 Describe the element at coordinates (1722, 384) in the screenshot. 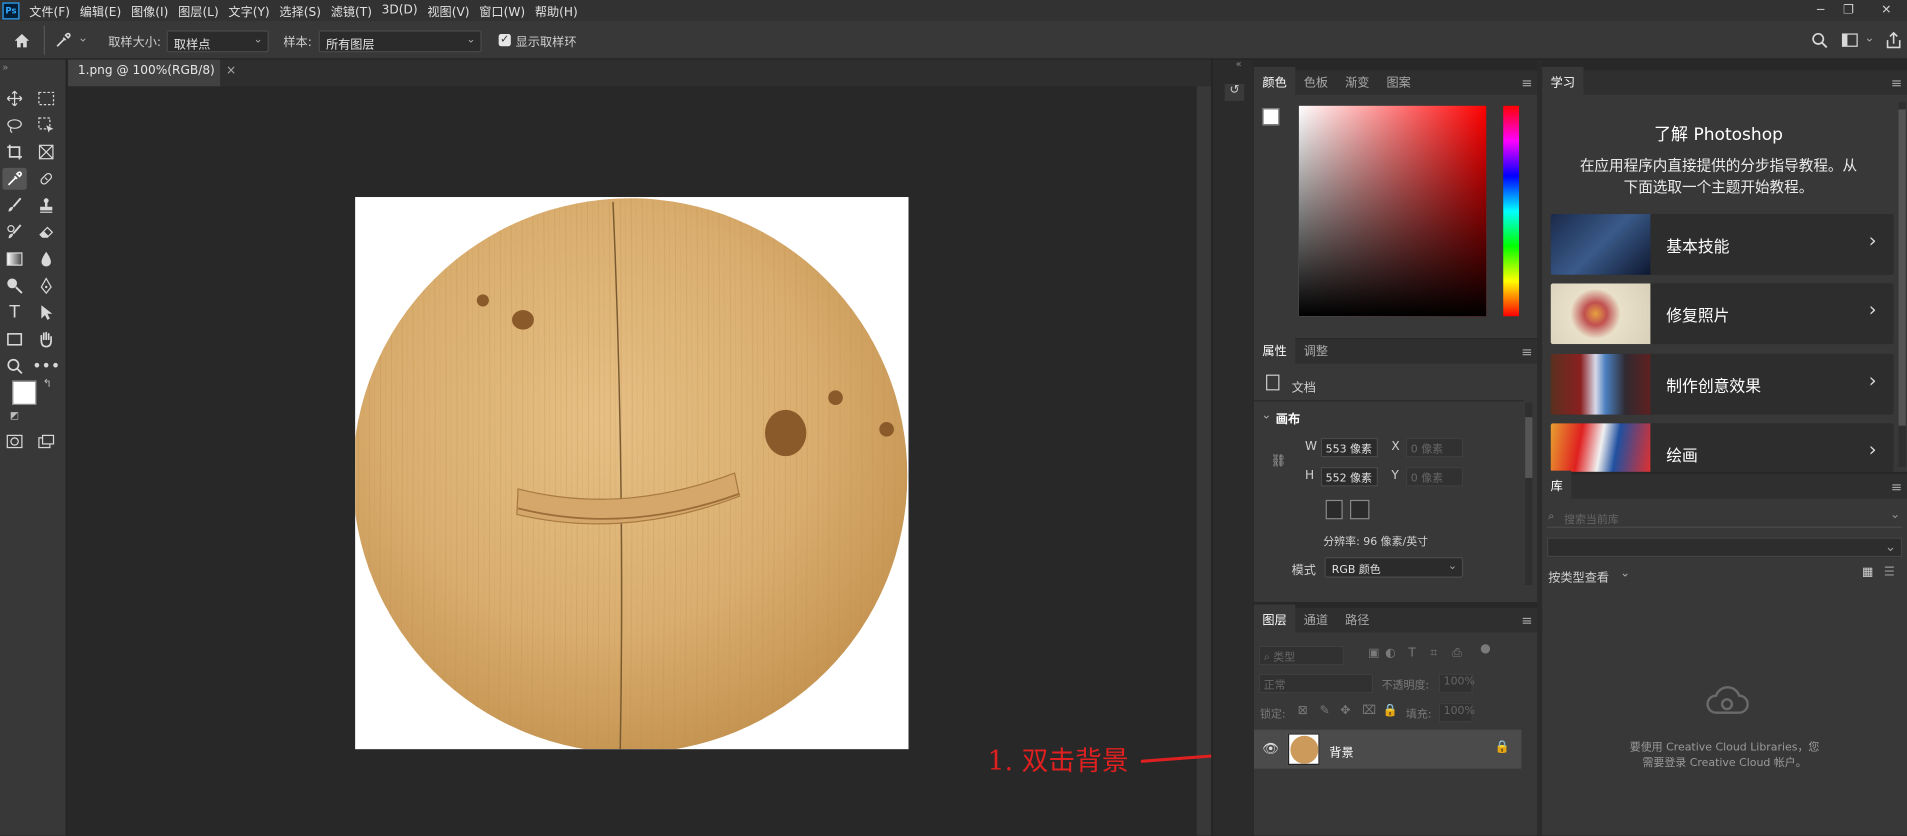

I see `learn-item-creative-effects: 制作创意效果 ›` at that location.